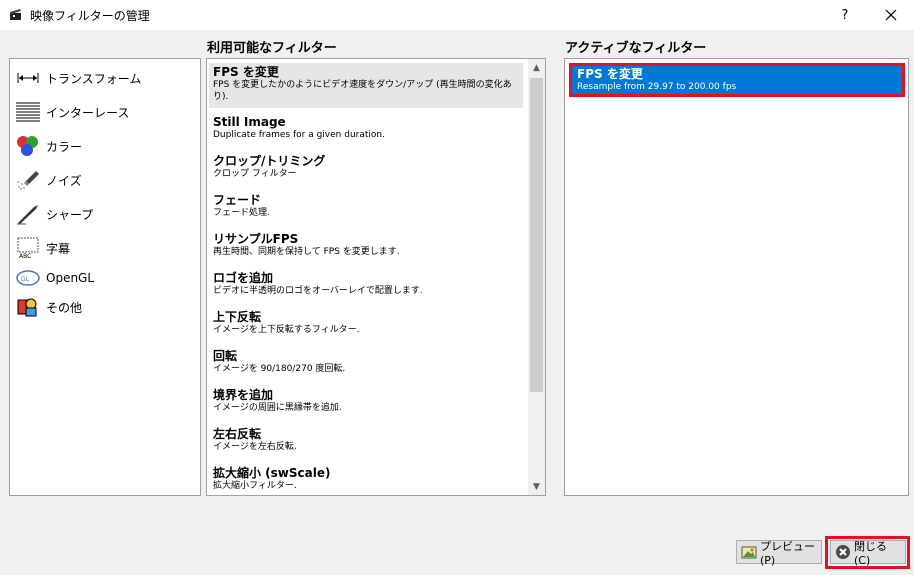  I want to click on category-item-sharpen: シャープ, so click(106, 214).